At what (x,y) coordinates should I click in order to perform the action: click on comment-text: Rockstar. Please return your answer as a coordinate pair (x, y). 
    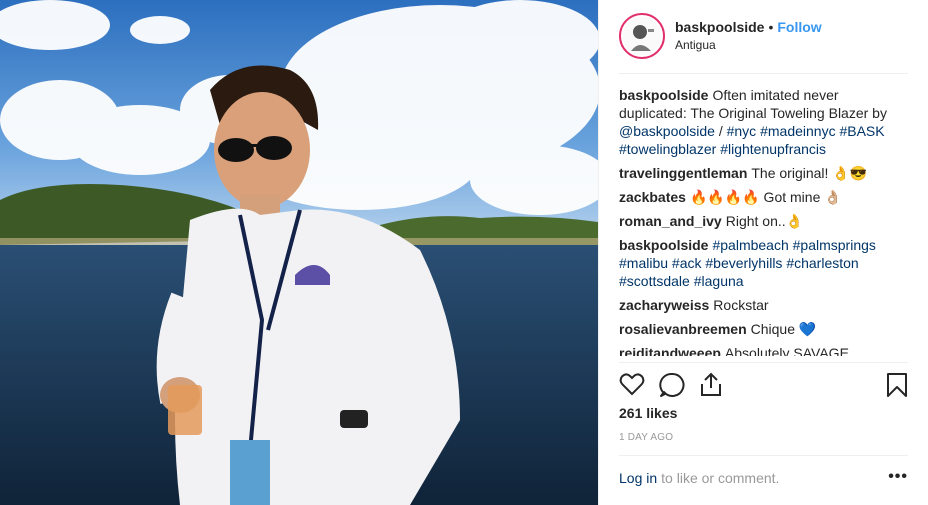
    Looking at the image, I should click on (741, 305).